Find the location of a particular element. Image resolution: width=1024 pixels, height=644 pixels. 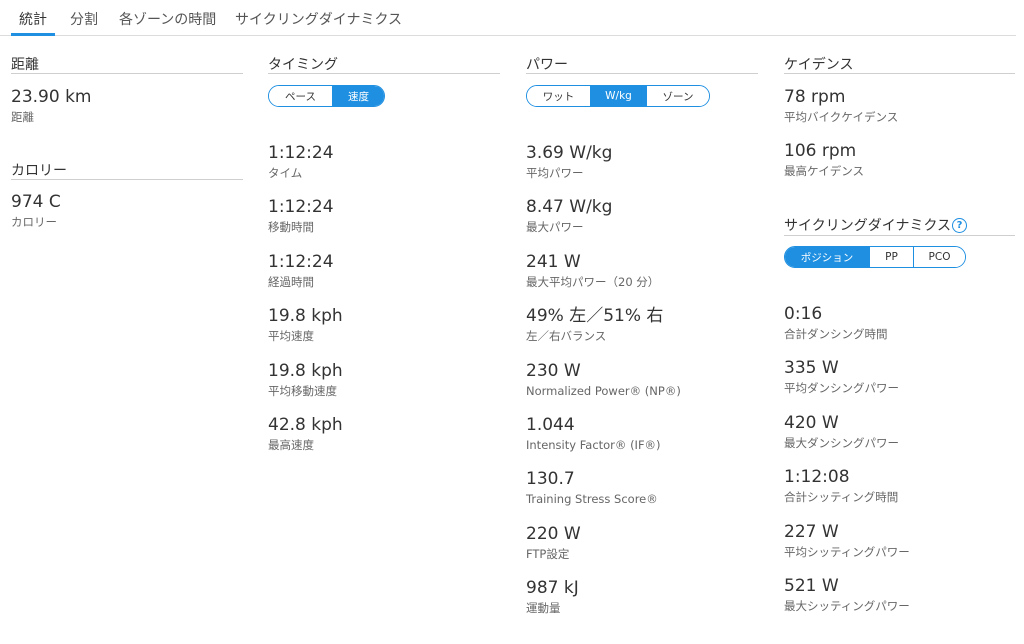

dynamics-stat-label: 平均シッティングパワー is located at coordinates (847, 551).